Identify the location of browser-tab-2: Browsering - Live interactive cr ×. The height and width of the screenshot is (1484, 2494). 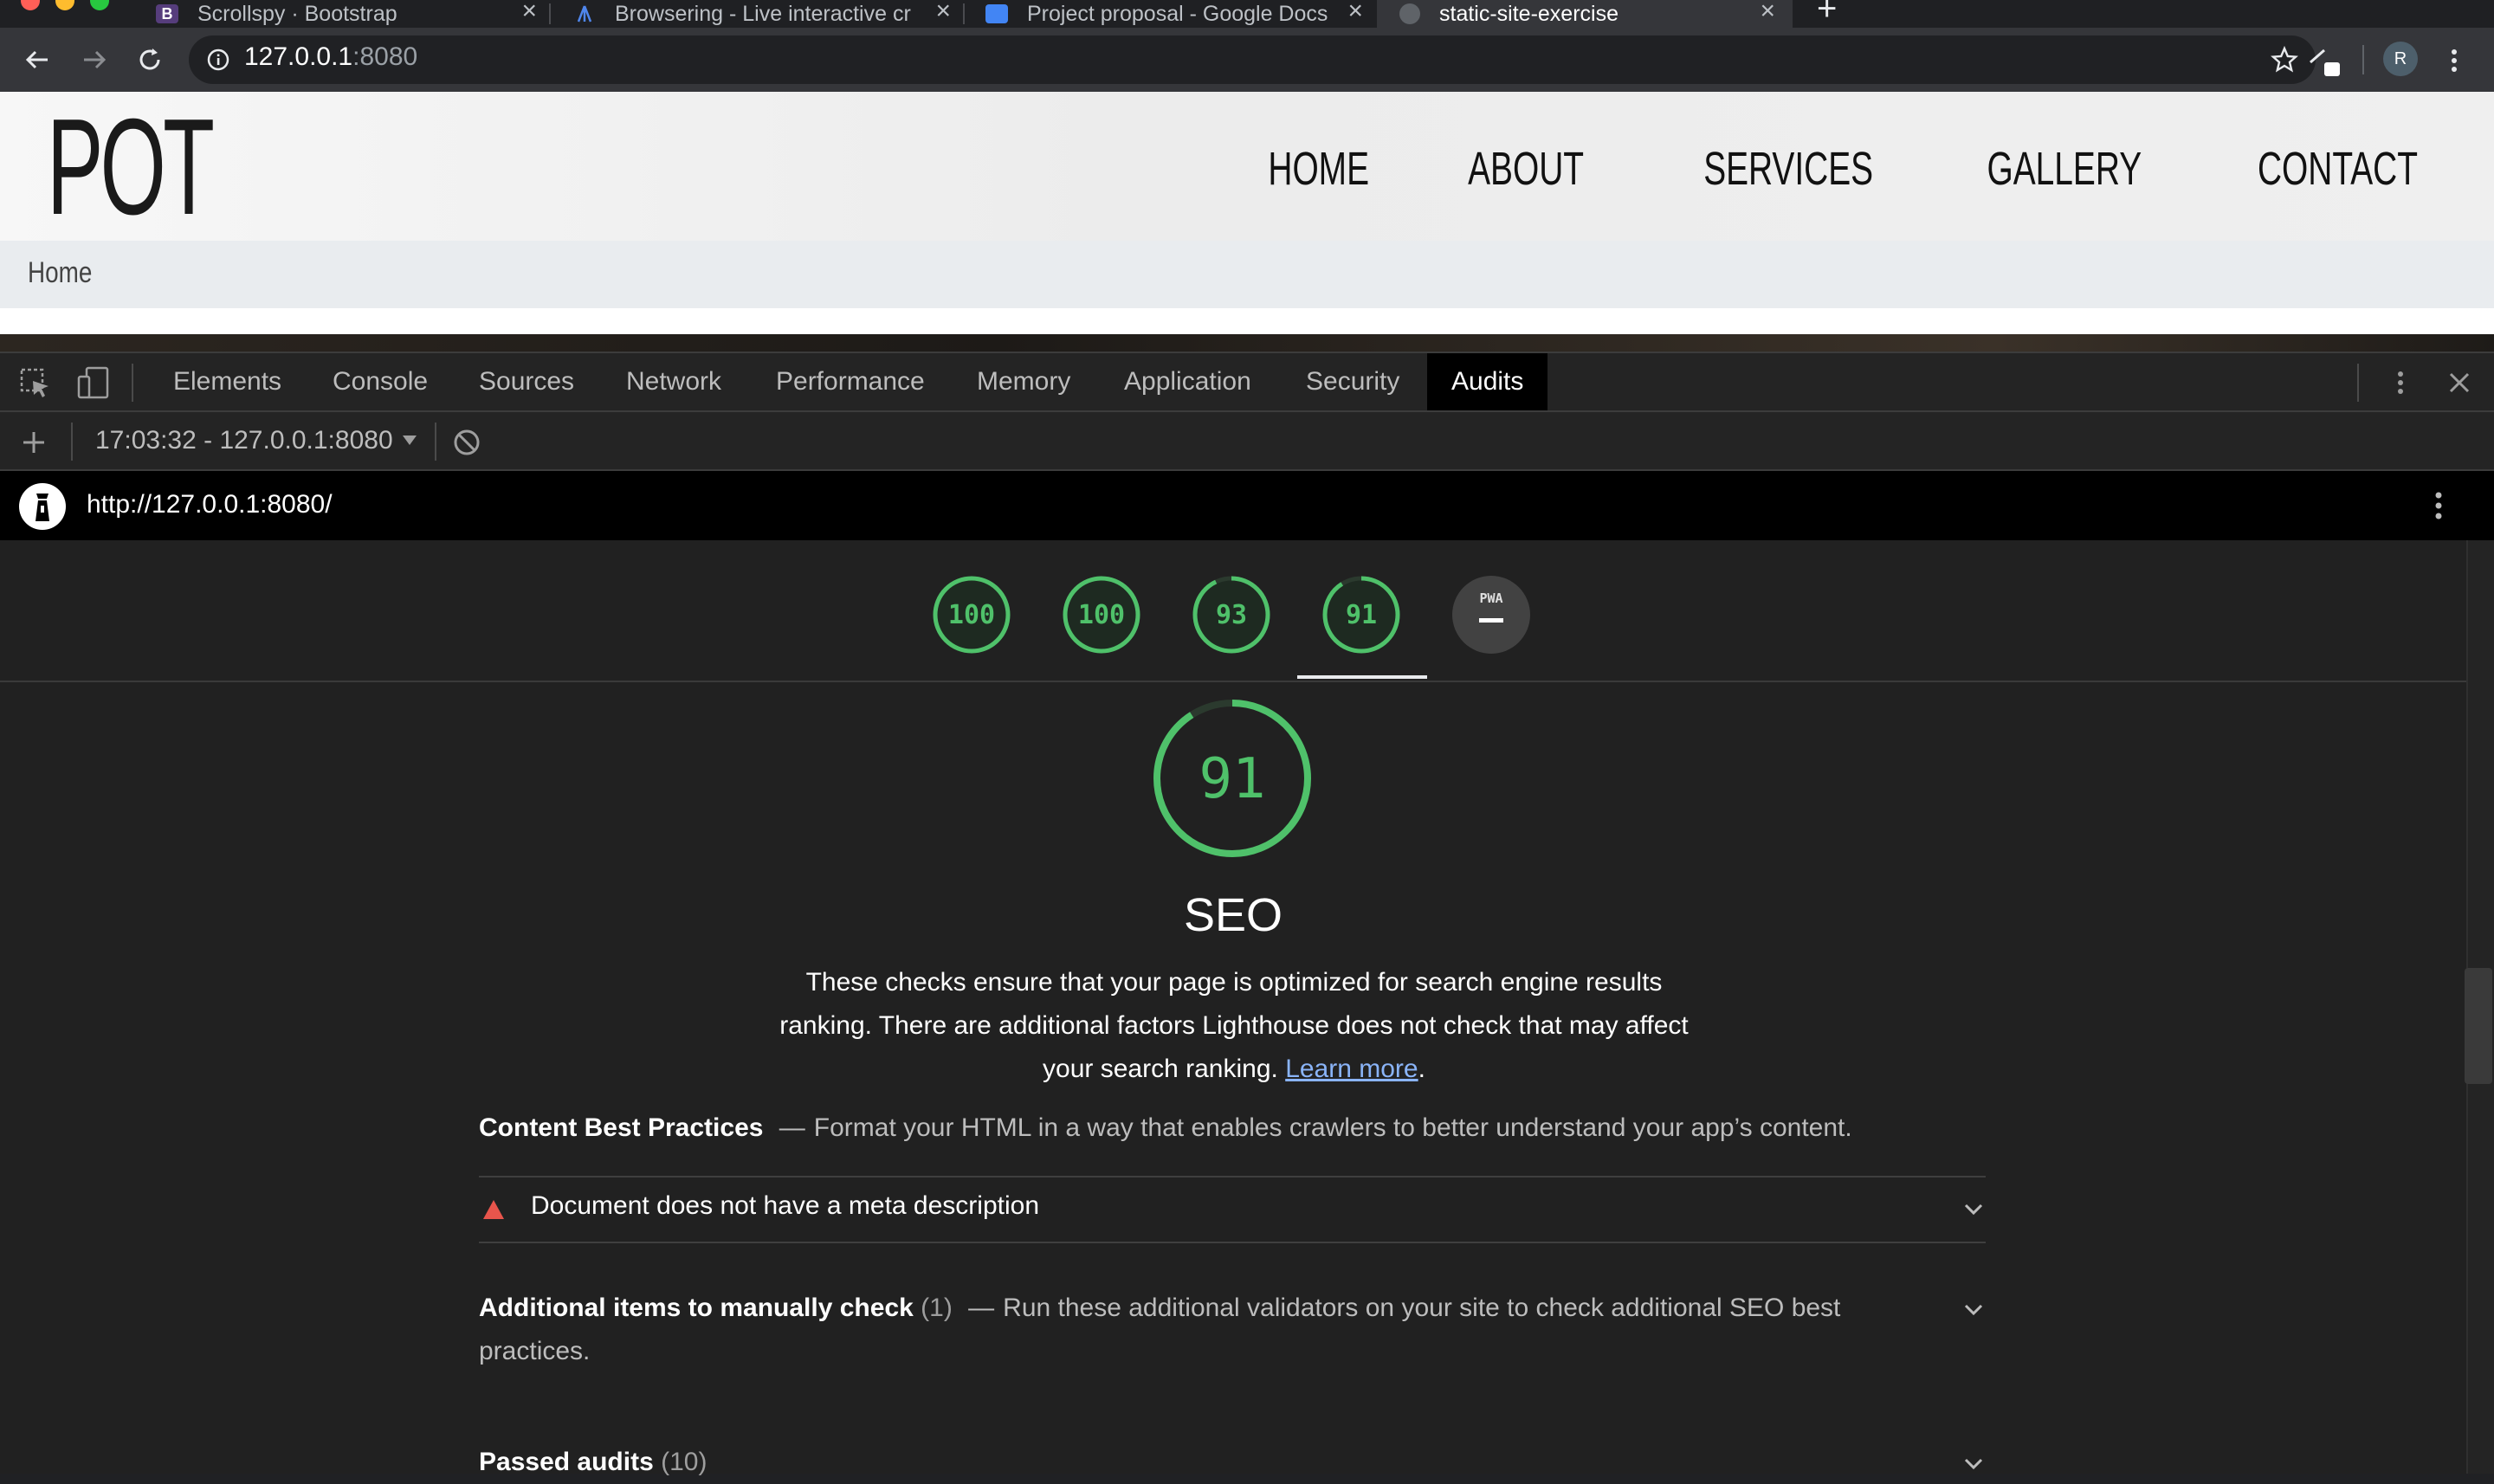
(762, 14).